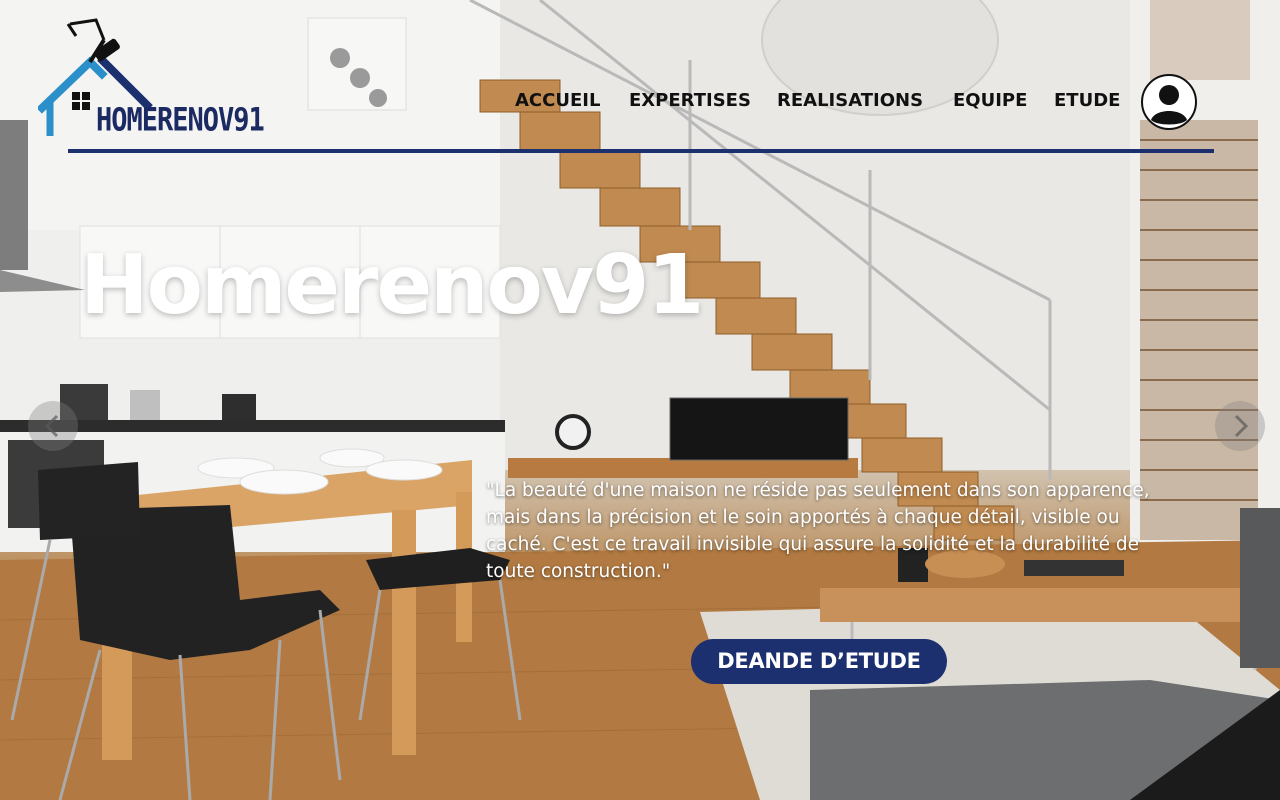 The height and width of the screenshot is (800, 1280). Describe the element at coordinates (1087, 100) in the screenshot. I see `nav-item-etude: ETUDE` at that location.